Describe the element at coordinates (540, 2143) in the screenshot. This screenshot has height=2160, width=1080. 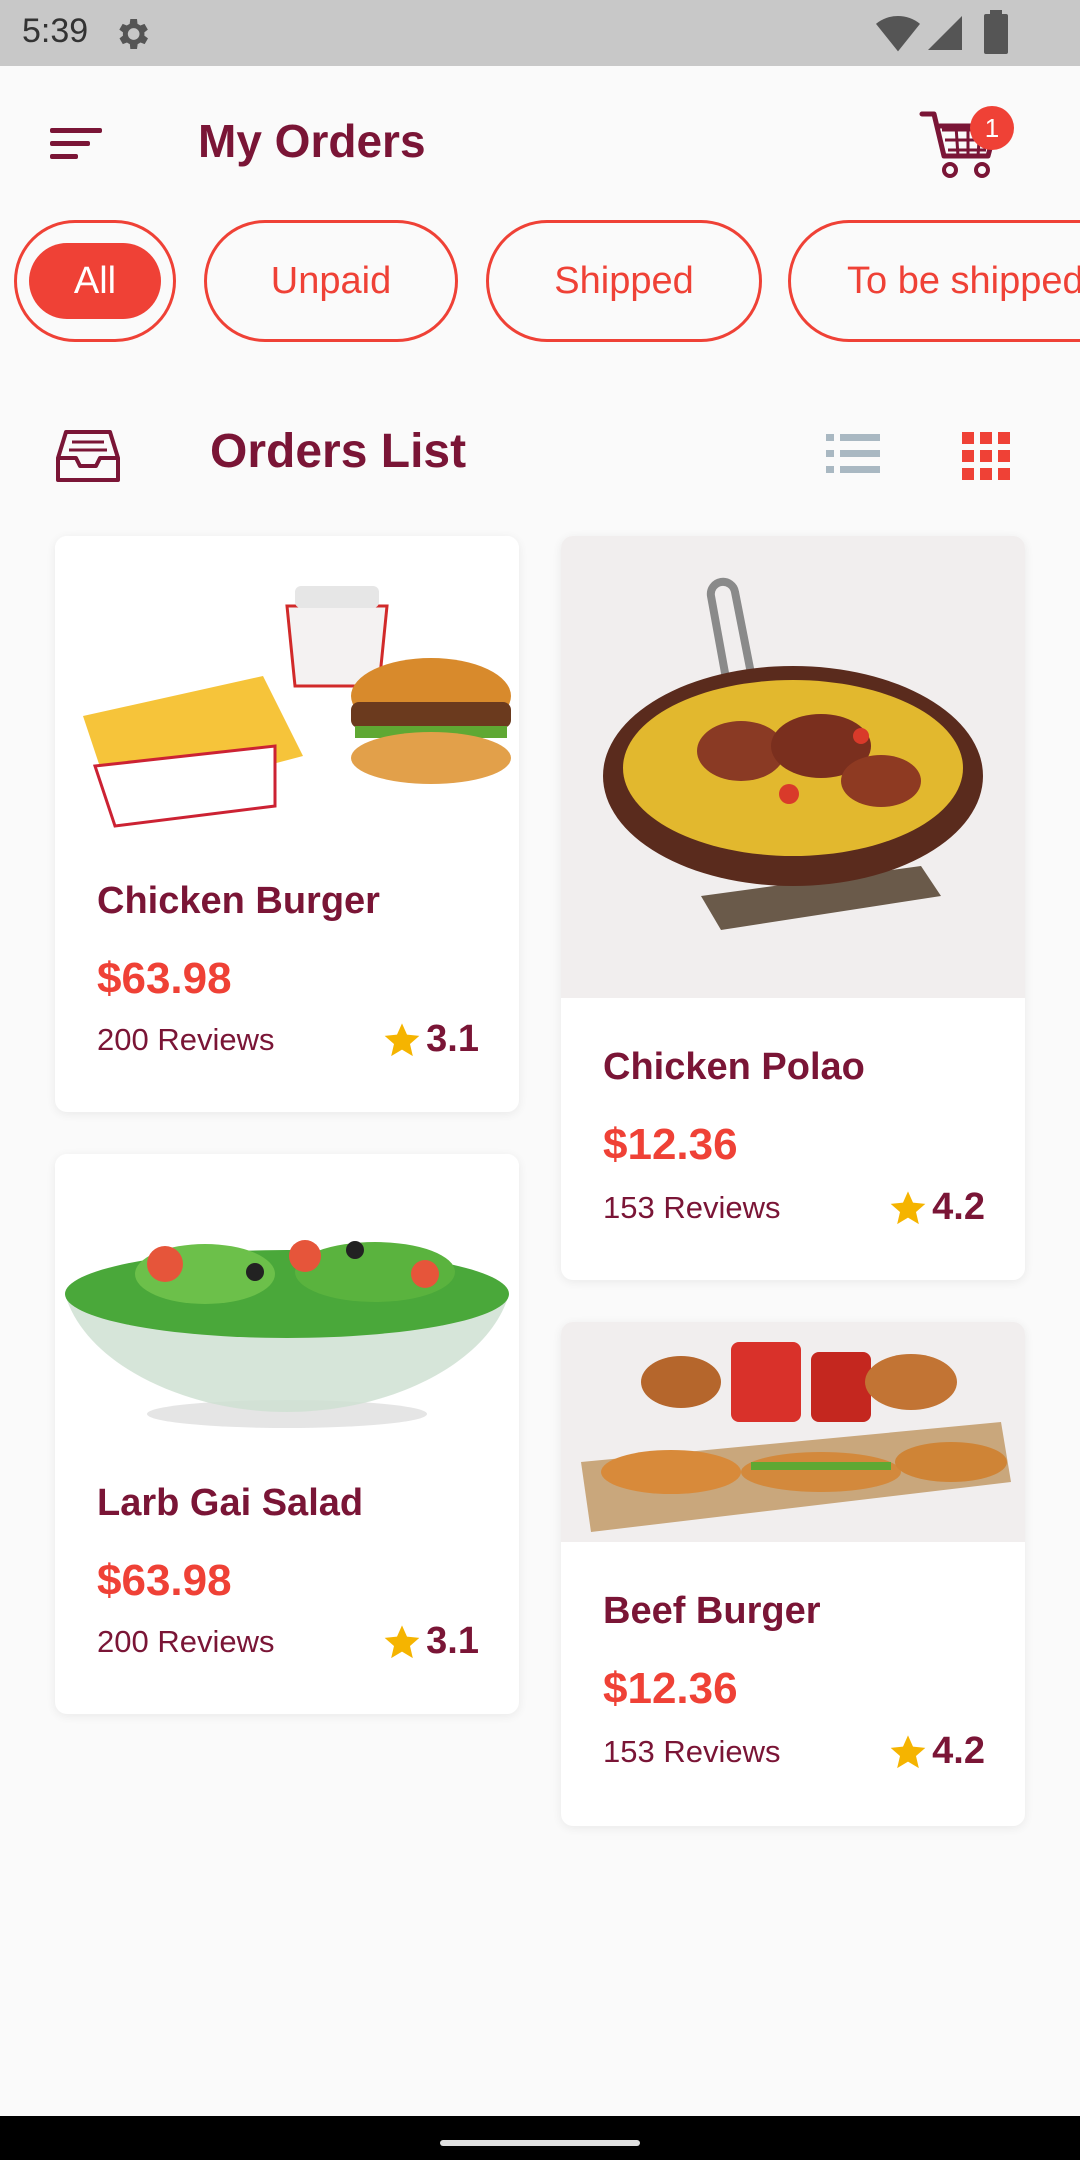
I see `home-gesture-handle` at that location.